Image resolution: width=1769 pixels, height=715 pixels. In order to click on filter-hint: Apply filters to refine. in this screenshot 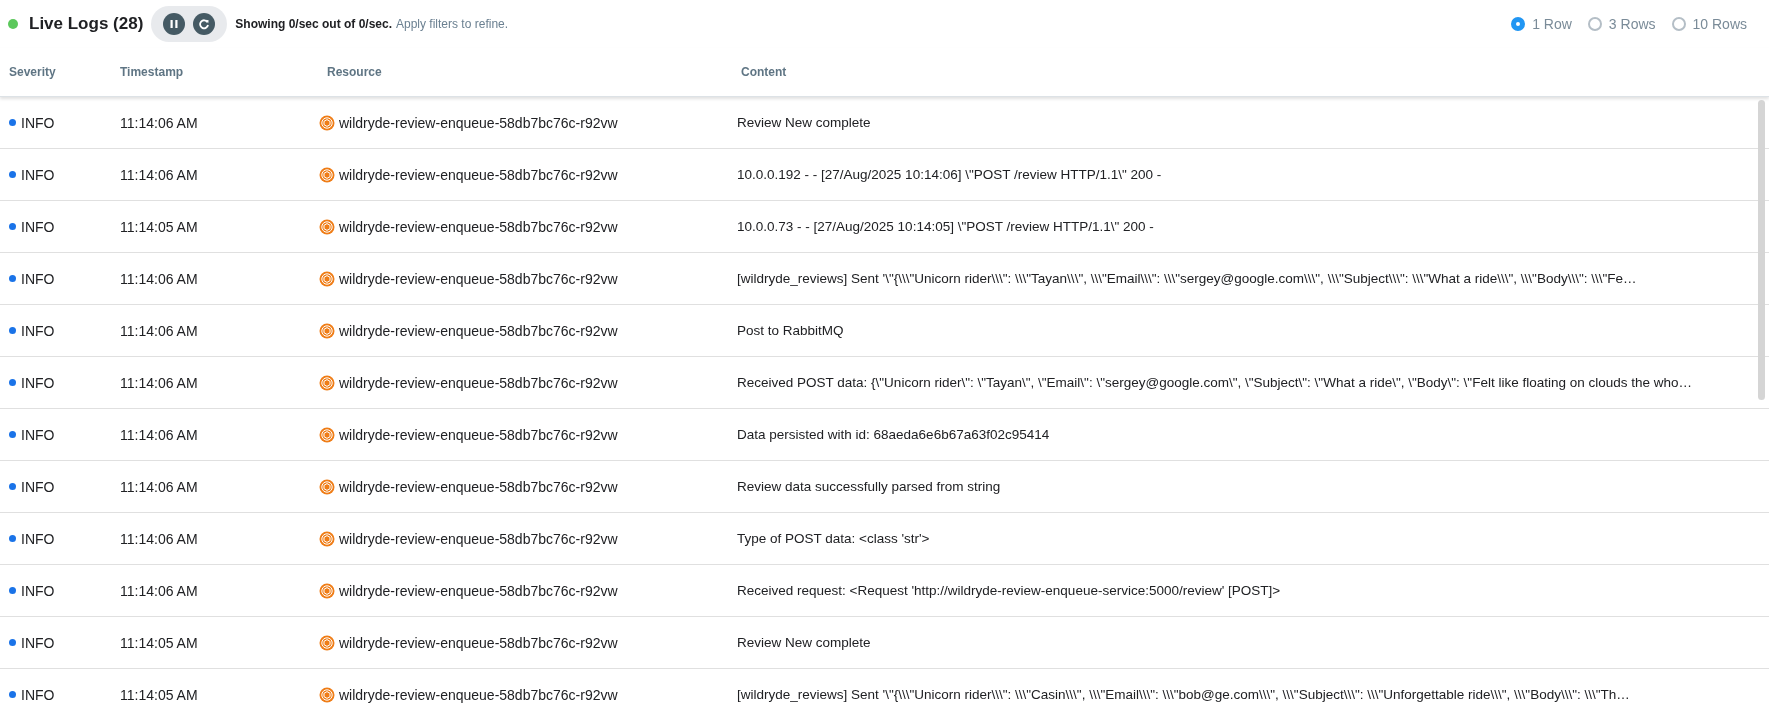, I will do `click(452, 24)`.